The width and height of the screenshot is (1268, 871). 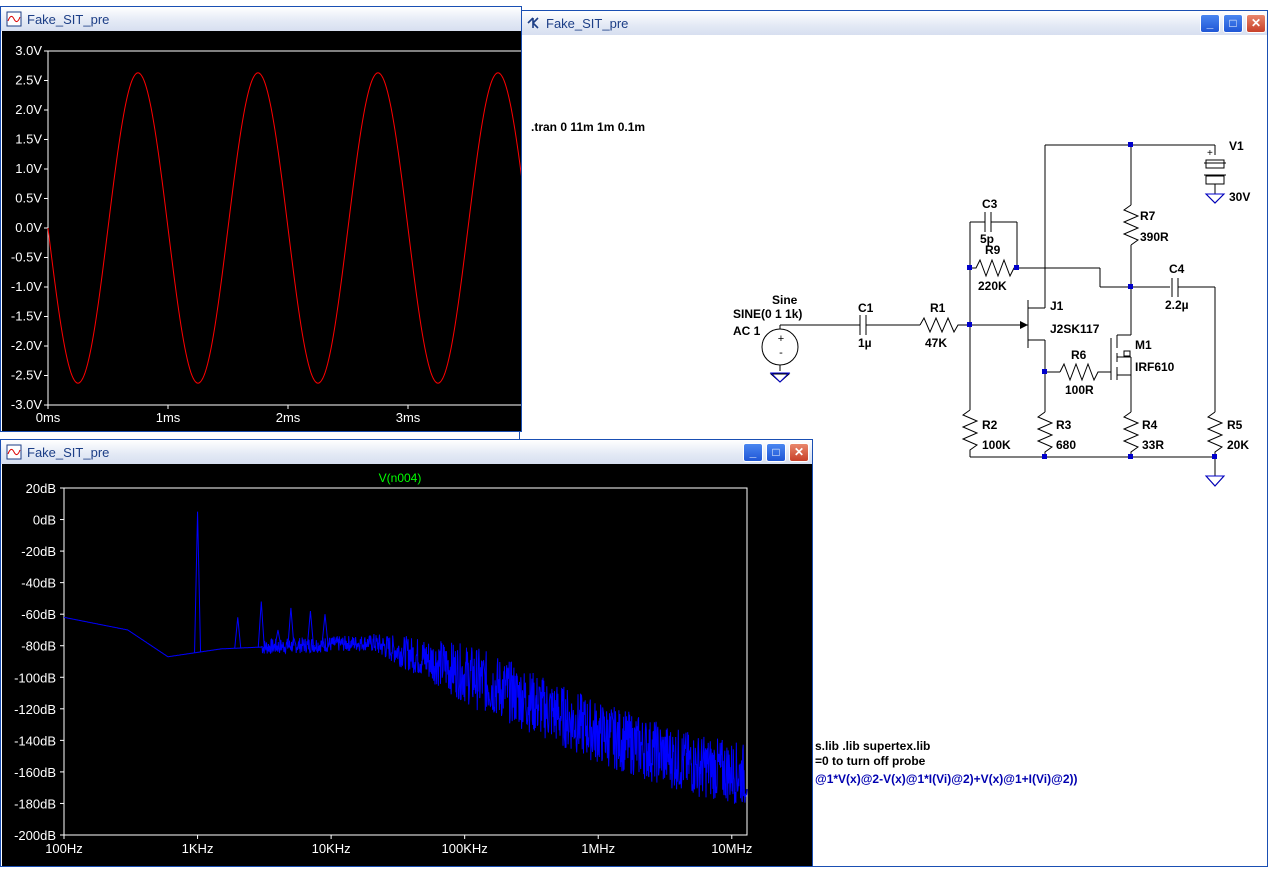 I want to click on x-tick-label: 3ms, so click(x=408, y=417).